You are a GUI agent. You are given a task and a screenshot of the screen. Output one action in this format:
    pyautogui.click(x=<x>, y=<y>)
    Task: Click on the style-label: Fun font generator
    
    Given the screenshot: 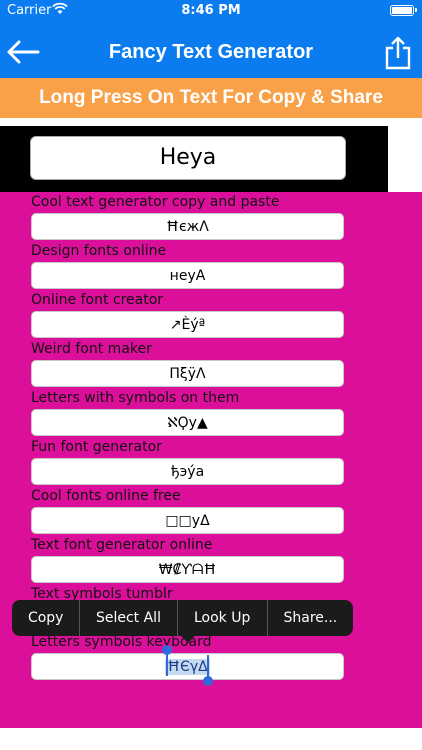 What is the action you would take?
    pyautogui.click(x=96, y=447)
    